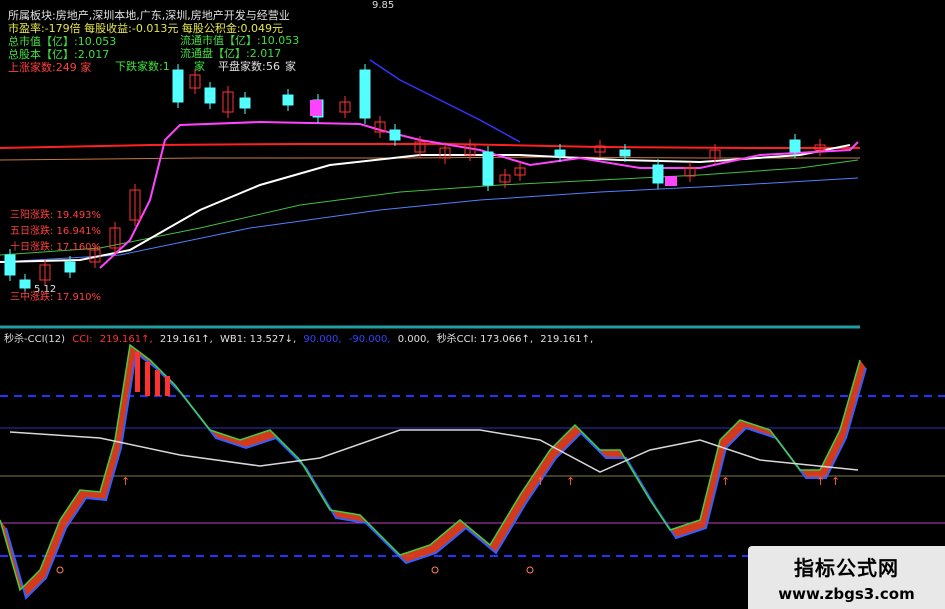 The height and width of the screenshot is (609, 945). What do you see at coordinates (369, 339) in the screenshot?
I see `v3-value: -90.000,` at bounding box center [369, 339].